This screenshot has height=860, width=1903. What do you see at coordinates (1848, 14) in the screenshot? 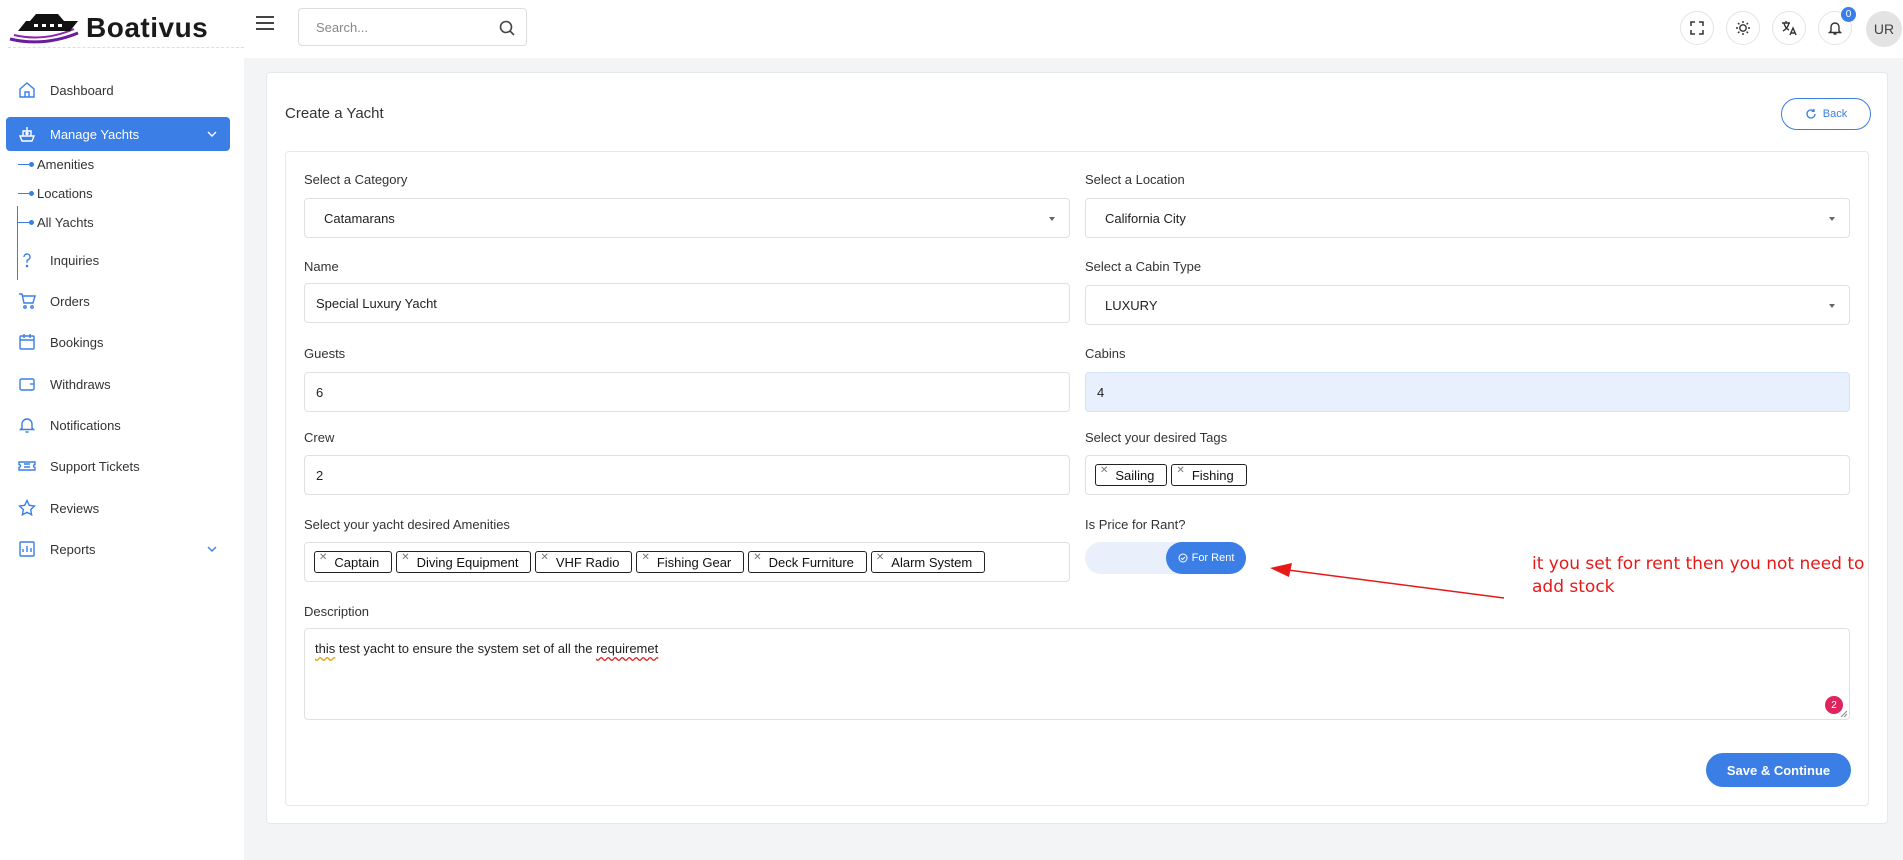
I see `notification-count-badge: 0` at bounding box center [1848, 14].